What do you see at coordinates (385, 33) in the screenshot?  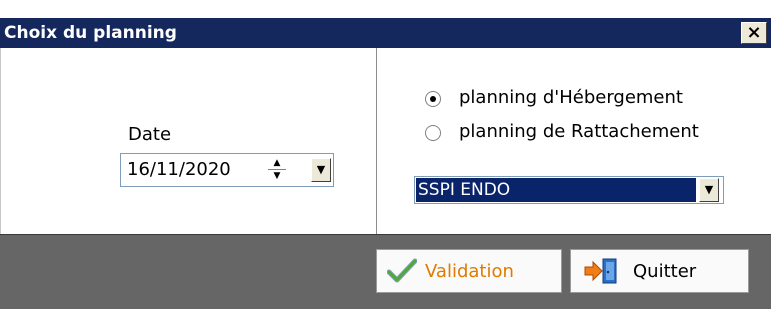 I see `title-bar: Choix du planning ×` at bounding box center [385, 33].